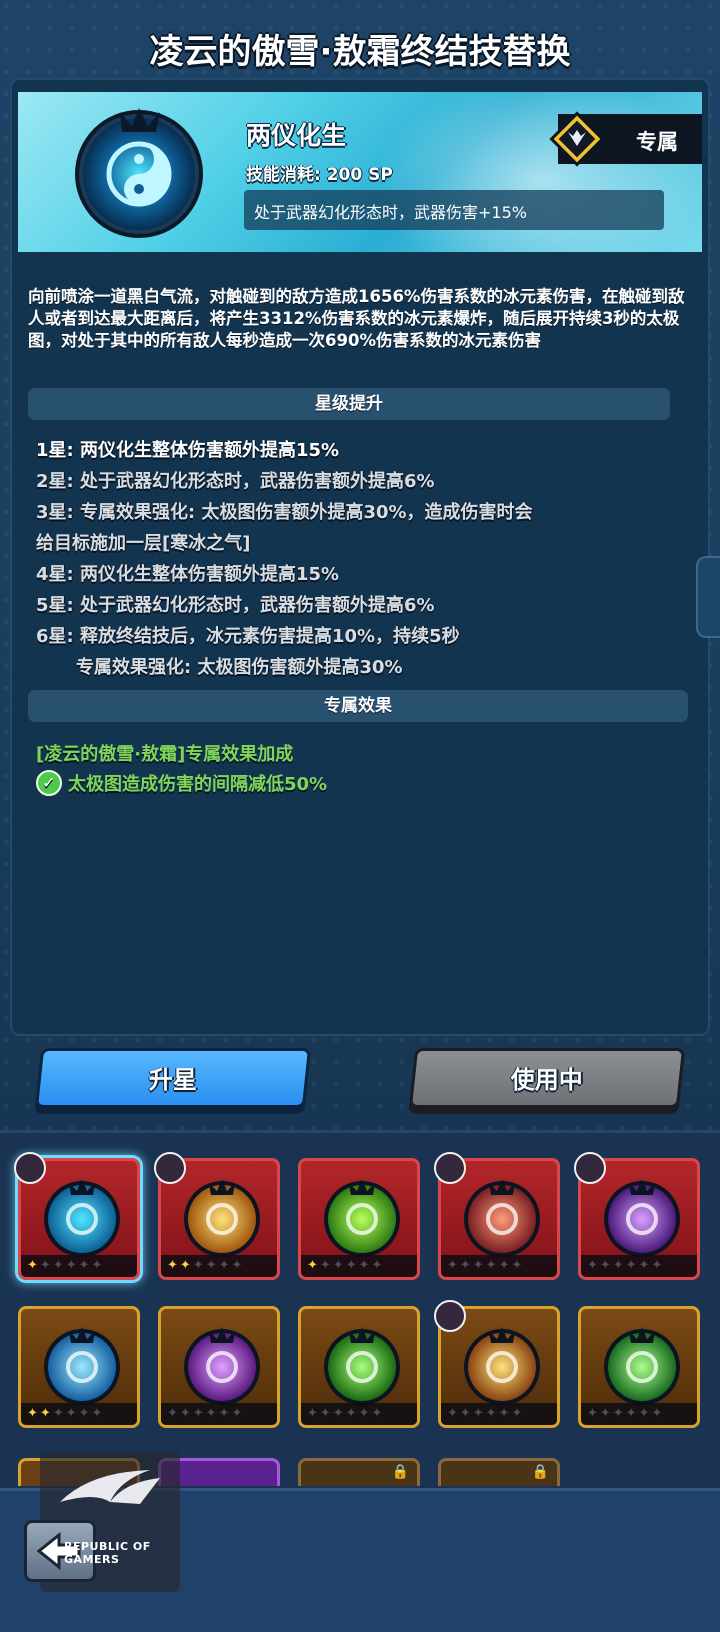  I want to click on star-line-3: 3星: 专属效果强化: 太极图伤害额外提高30%，造成伤害时会, so click(284, 512).